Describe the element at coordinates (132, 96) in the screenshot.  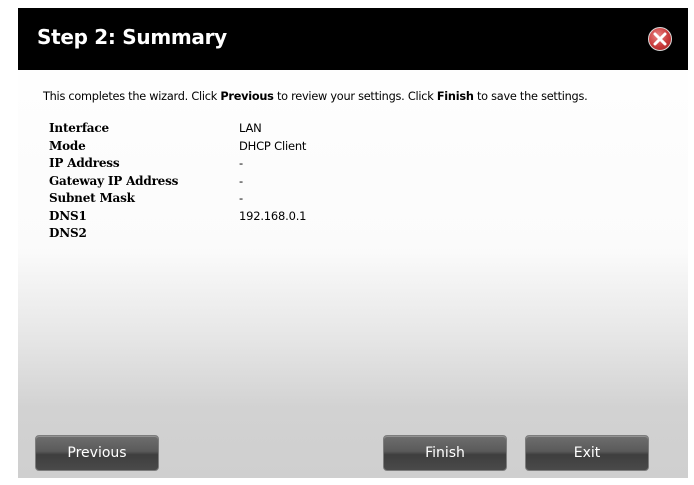
I see `intro-part1: This completes the wizard. Click` at that location.